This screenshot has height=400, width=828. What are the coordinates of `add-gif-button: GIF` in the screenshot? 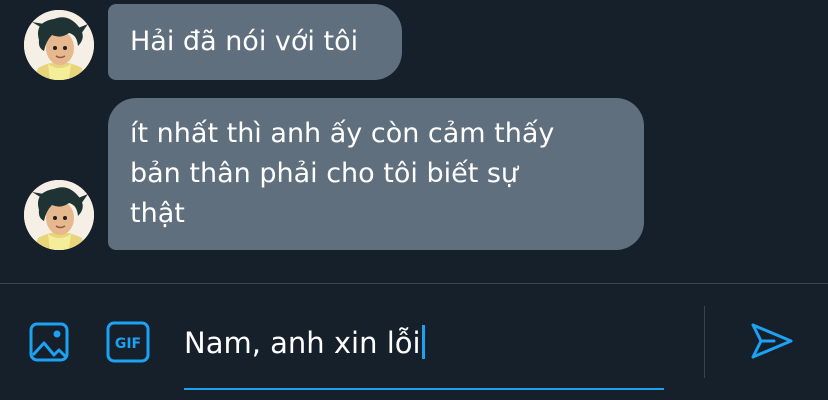 It's located at (128, 342).